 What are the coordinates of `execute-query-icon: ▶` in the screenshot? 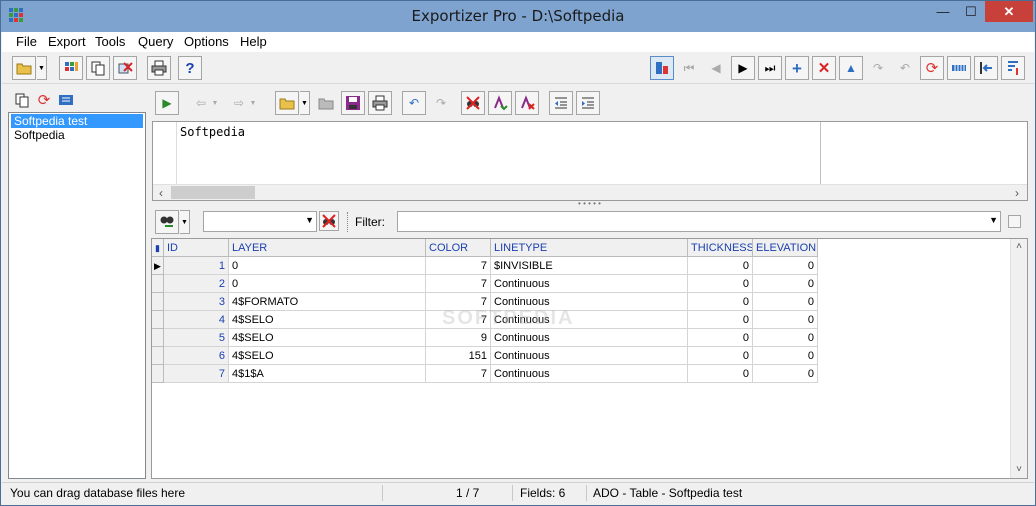 It's located at (167, 103).